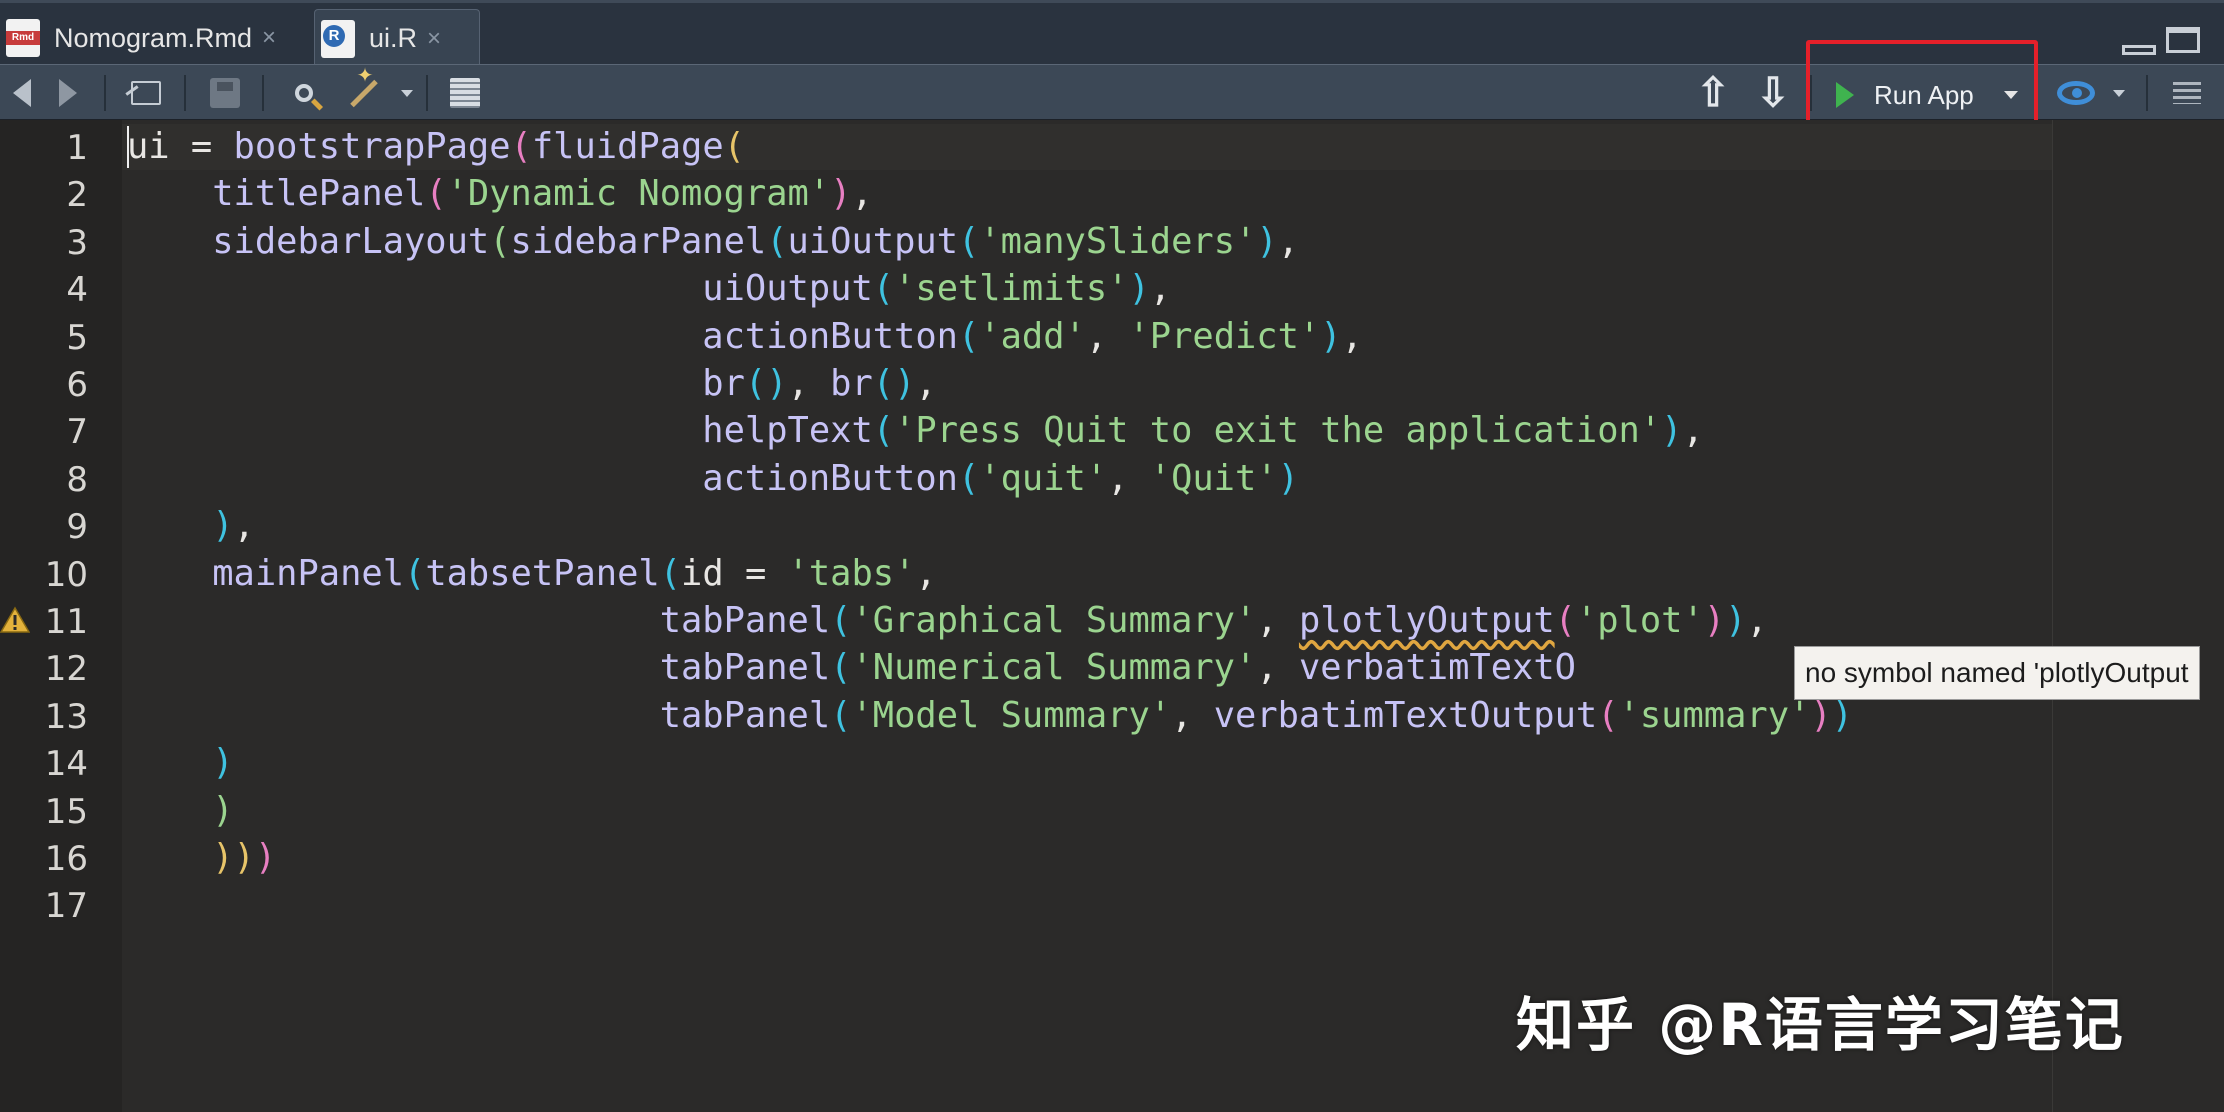 The image size is (2224, 1112). I want to click on line-number: 3, so click(77, 242).